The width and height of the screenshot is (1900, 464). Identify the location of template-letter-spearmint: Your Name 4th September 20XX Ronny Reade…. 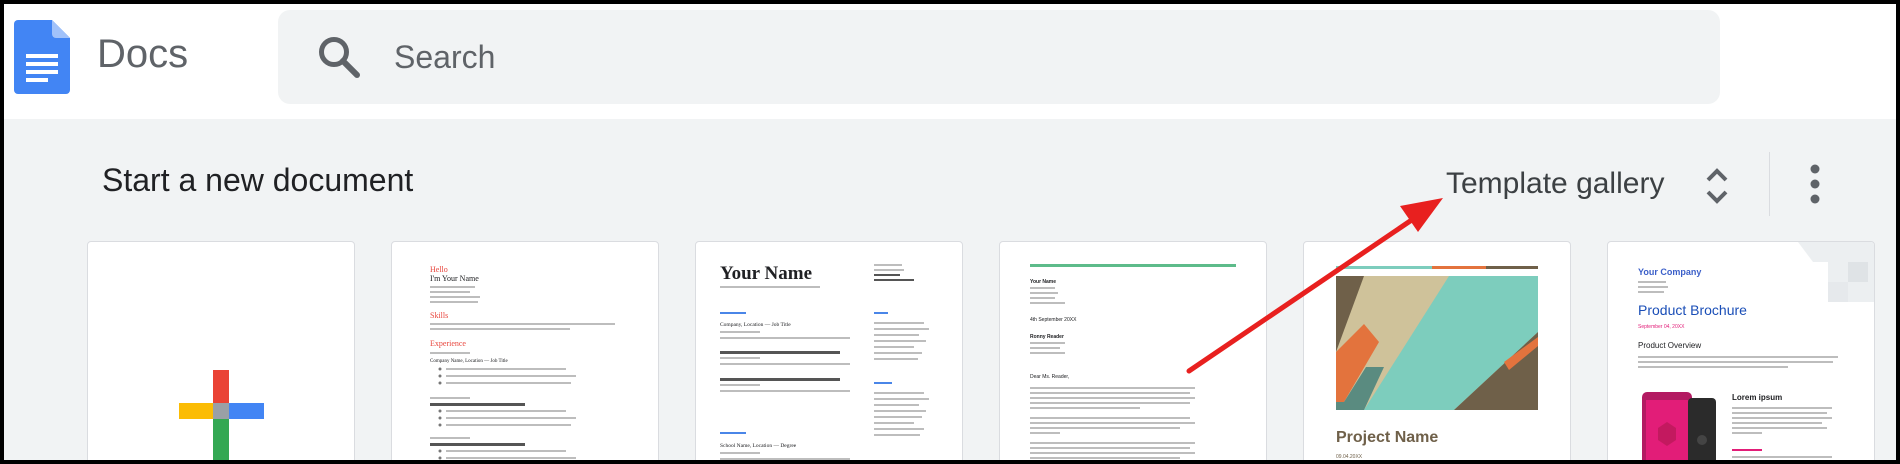
(1133, 350).